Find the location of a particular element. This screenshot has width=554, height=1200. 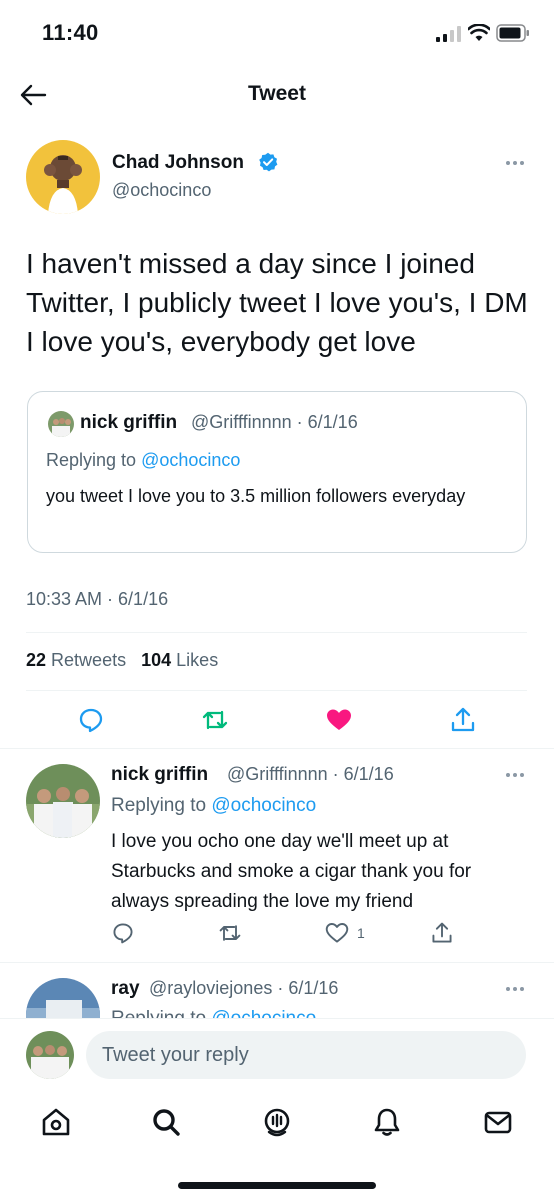

quoted-author-handle-date: @Grifffinnnn · 6/1/16 is located at coordinates (274, 422).